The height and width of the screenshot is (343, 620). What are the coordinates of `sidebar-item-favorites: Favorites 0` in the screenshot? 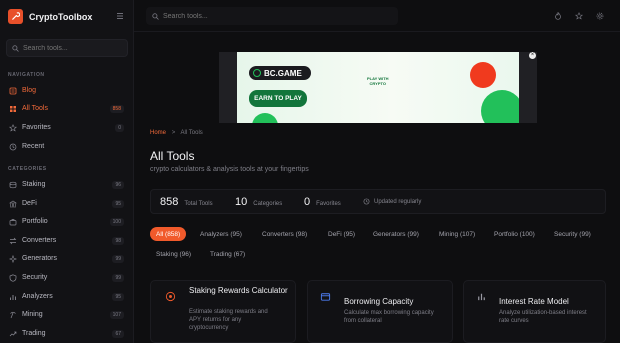 It's located at (66, 127).